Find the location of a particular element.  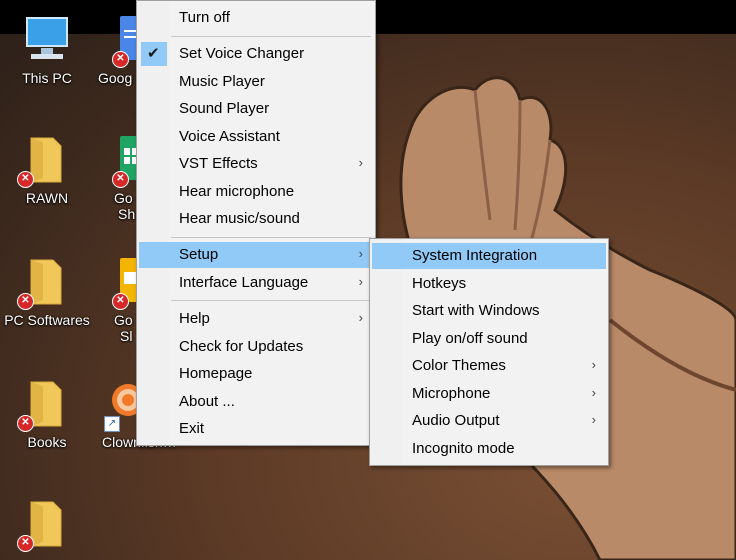

menu-item-label: Hotkeys is located at coordinates (439, 283).